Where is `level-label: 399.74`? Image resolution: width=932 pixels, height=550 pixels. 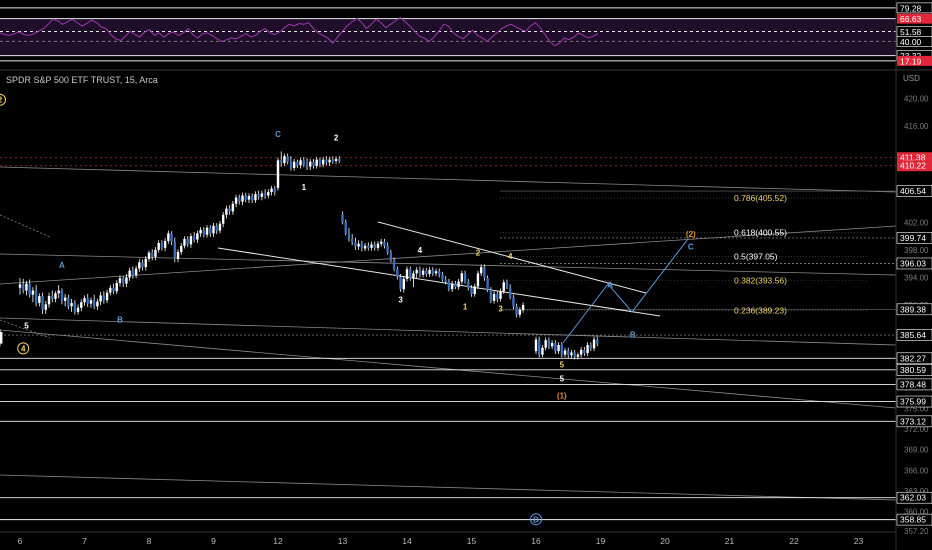
level-label: 399.74 is located at coordinates (913, 238).